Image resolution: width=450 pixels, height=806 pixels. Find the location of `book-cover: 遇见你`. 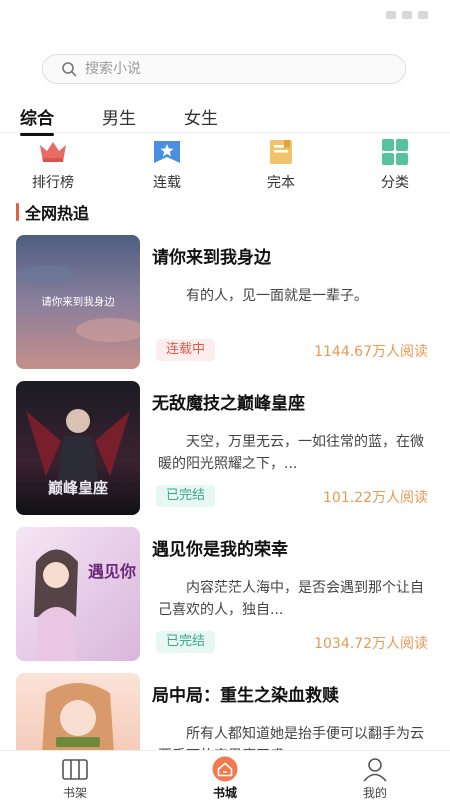

book-cover: 遇见你 is located at coordinates (78, 594).